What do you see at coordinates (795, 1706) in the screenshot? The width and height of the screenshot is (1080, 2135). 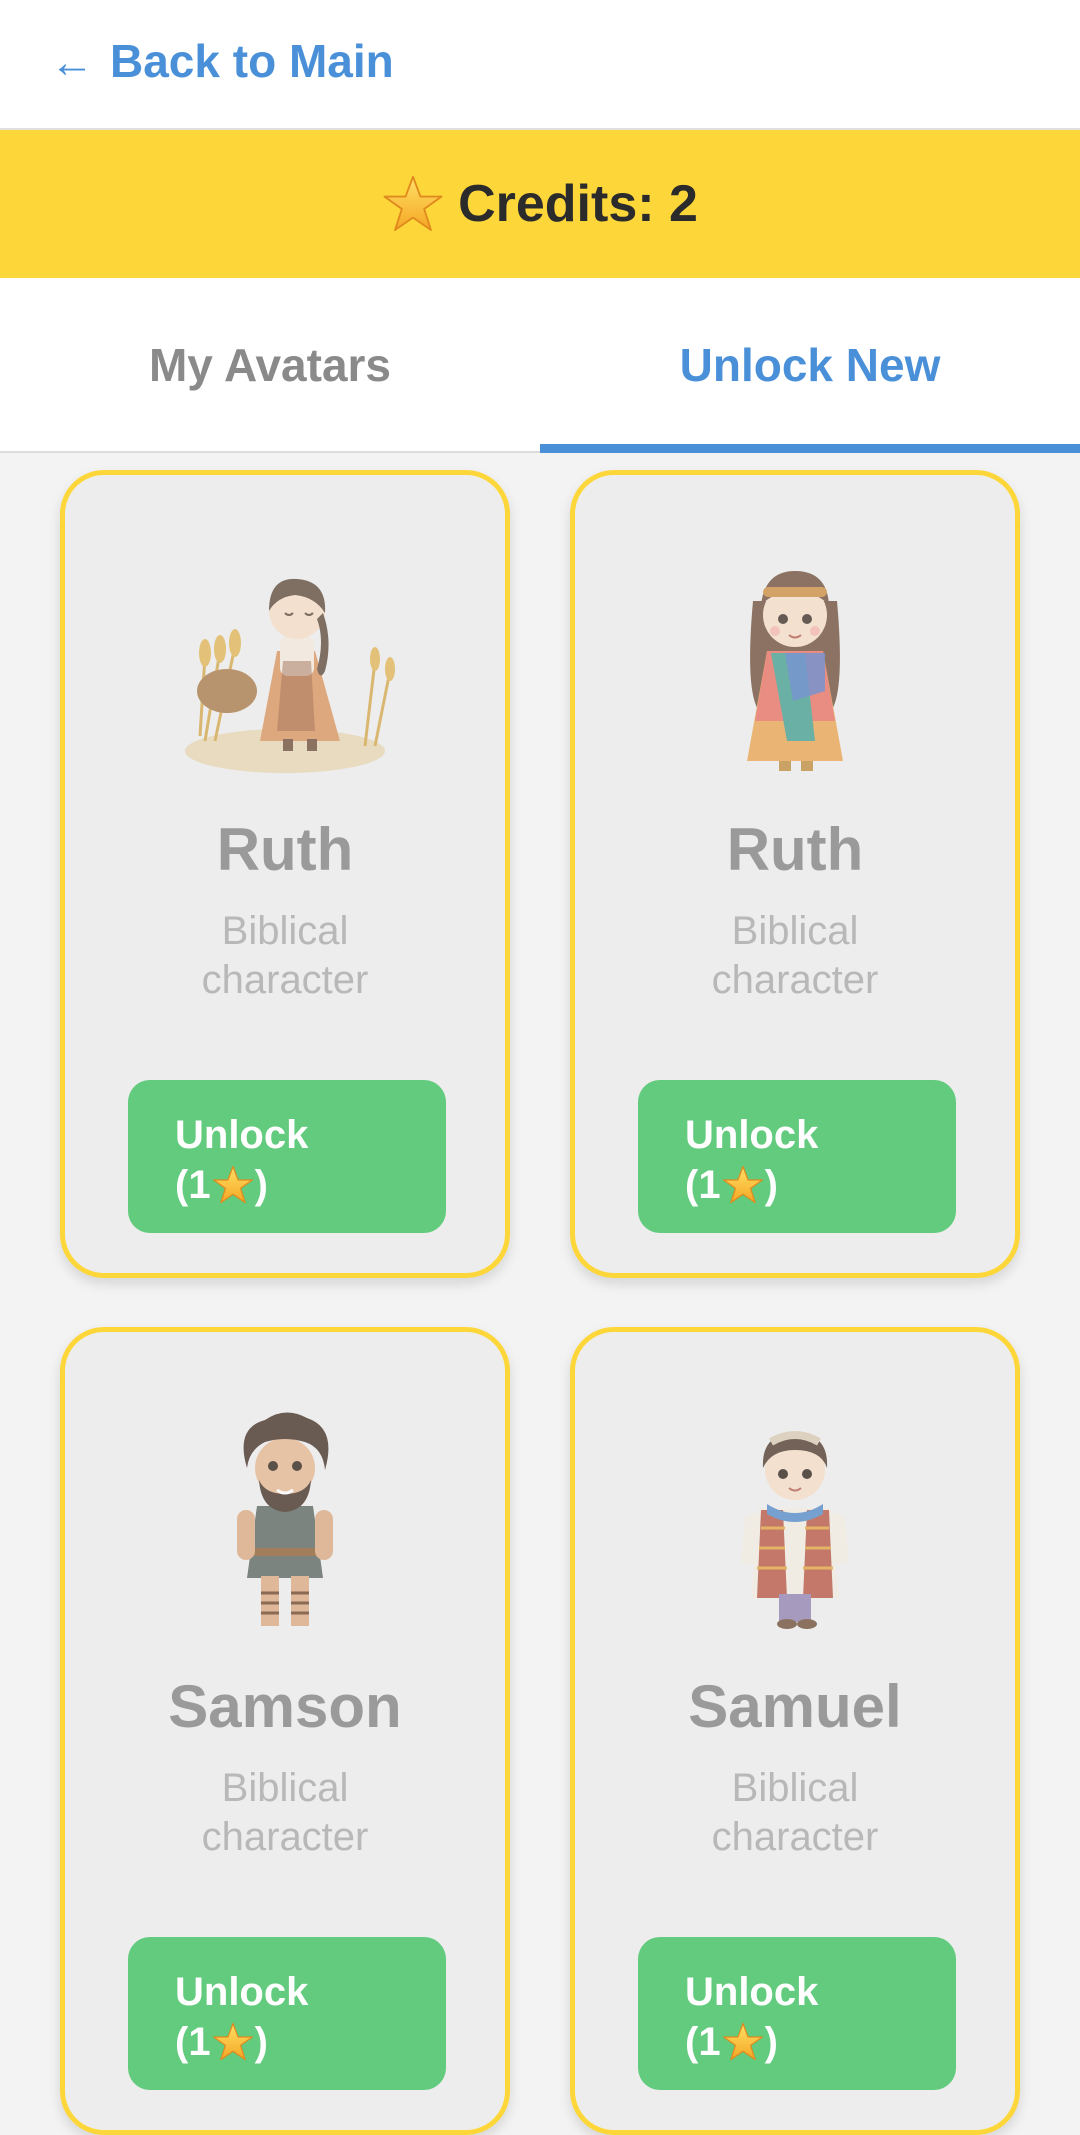 I see `avatar-name: Samuel` at bounding box center [795, 1706].